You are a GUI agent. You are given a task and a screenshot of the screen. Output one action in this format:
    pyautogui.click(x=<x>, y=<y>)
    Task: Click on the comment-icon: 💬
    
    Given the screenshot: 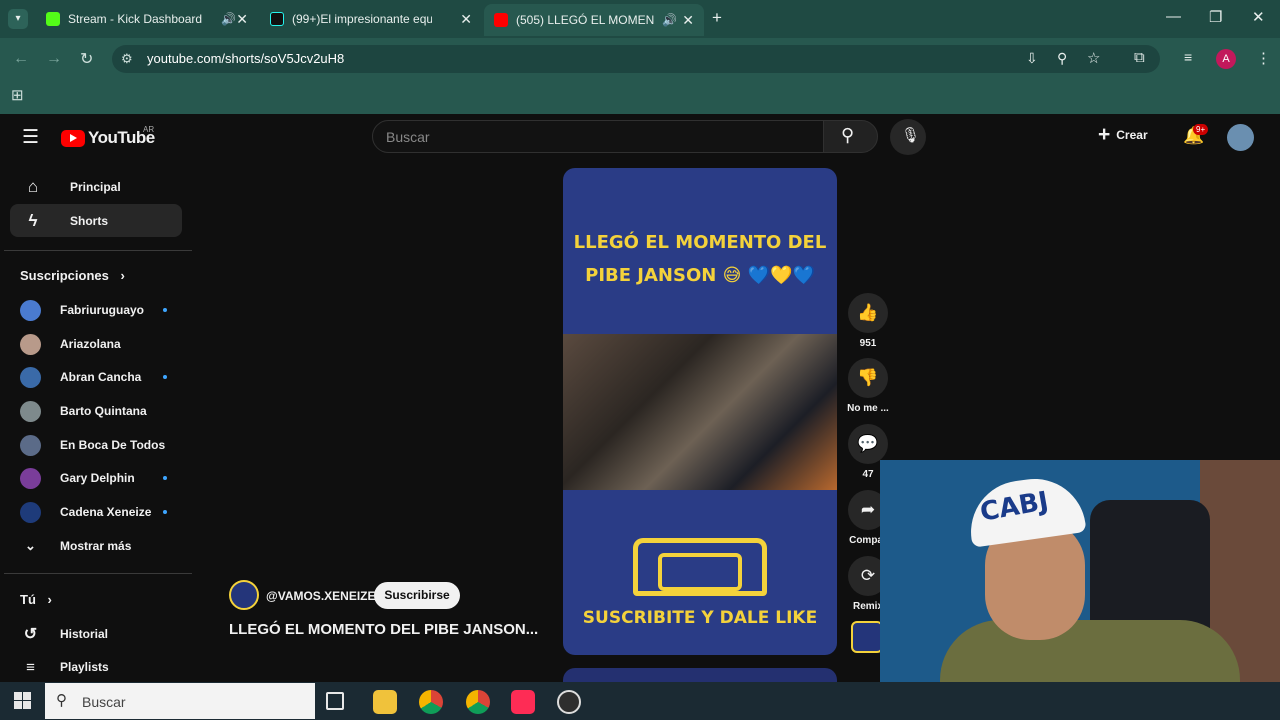 What is the action you would take?
    pyautogui.click(x=868, y=443)
    